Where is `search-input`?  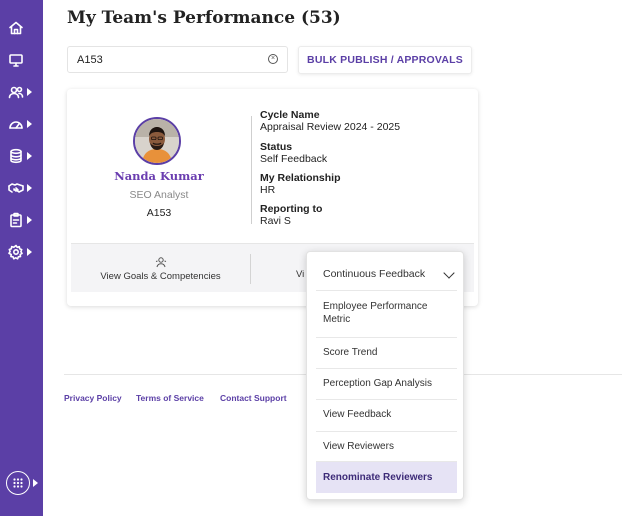
search-input is located at coordinates (160, 59).